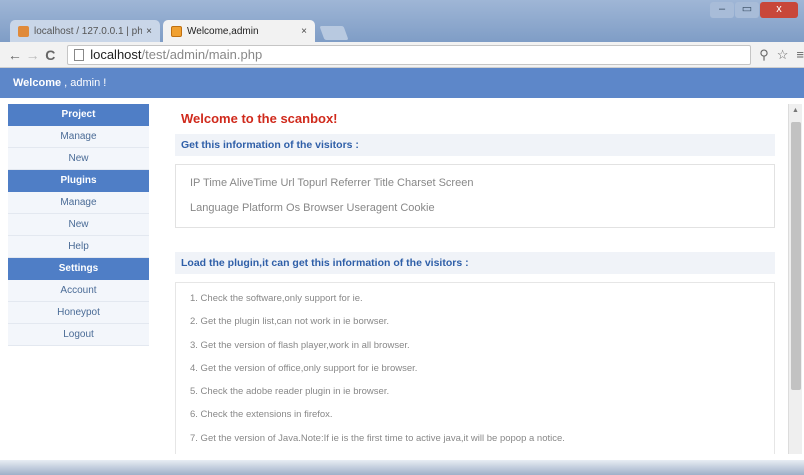 The height and width of the screenshot is (475, 804). Describe the element at coordinates (78, 291) in the screenshot. I see `sidebar-item-account: Account` at that location.